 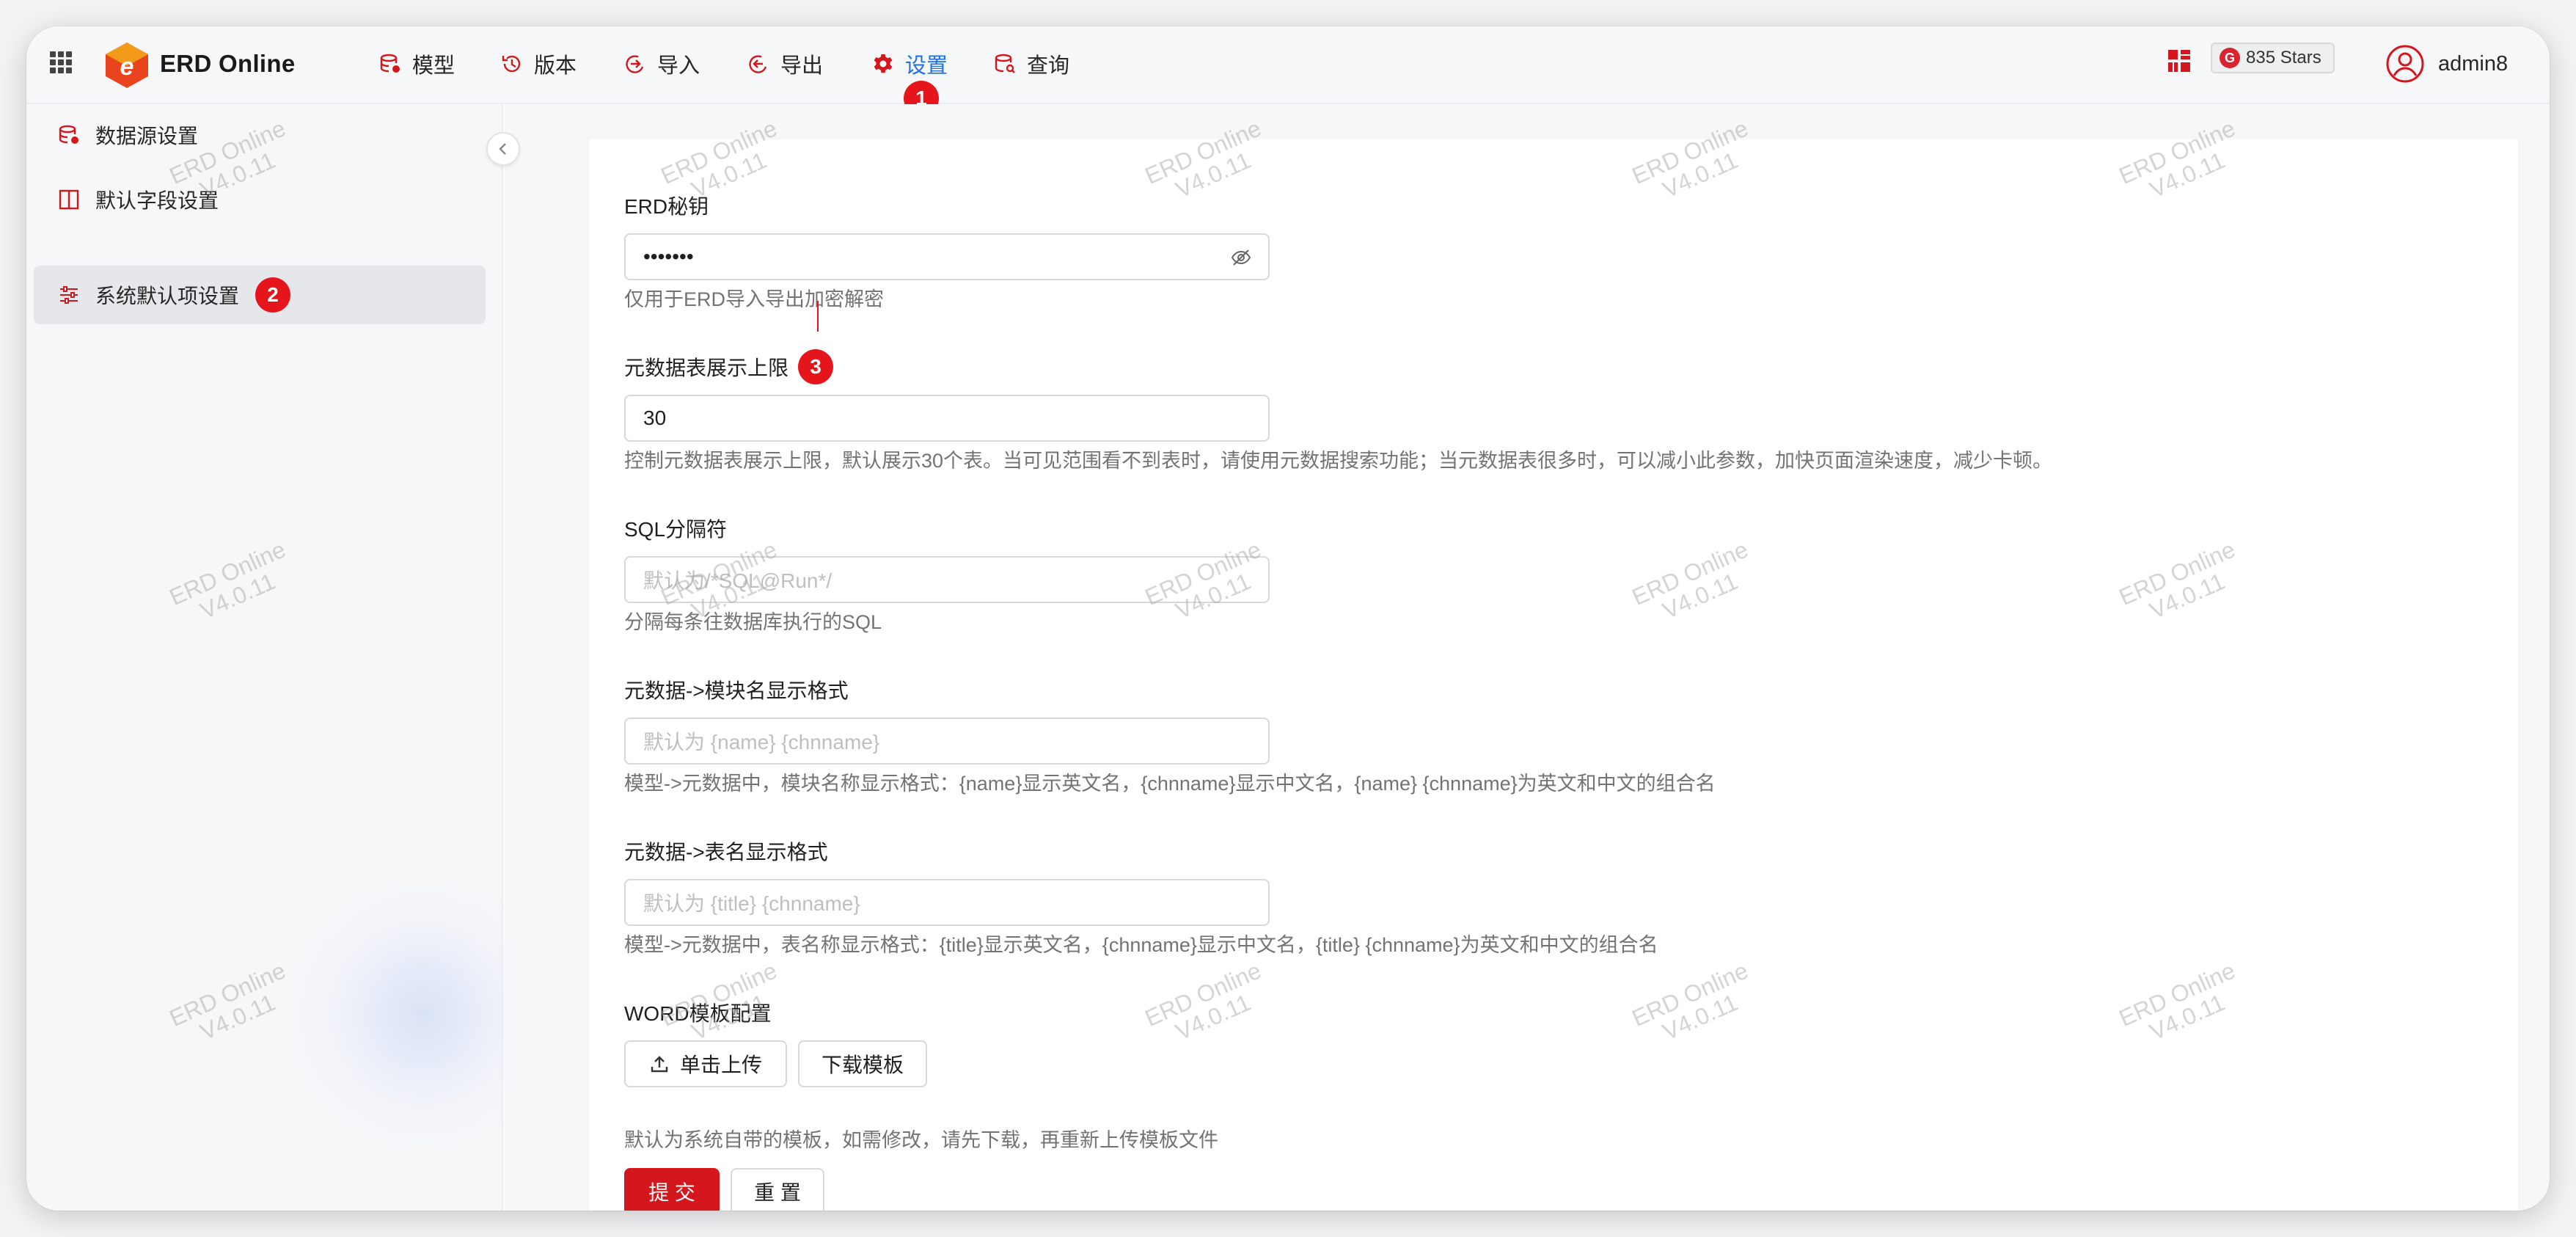 I want to click on nav-export: 导出, so click(x=785, y=64).